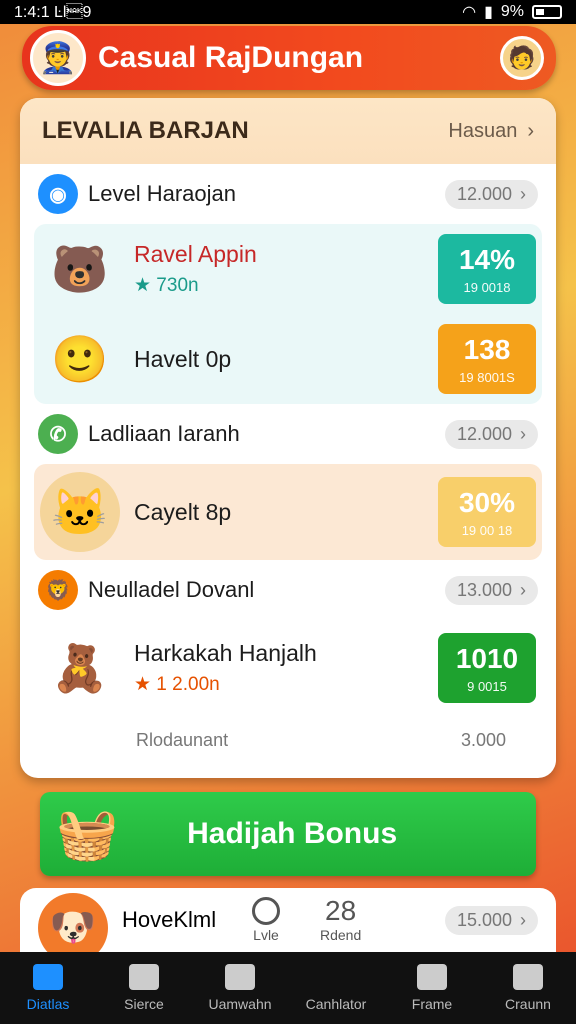  Describe the element at coordinates (58, 58) in the screenshot. I see `avatar: 👮` at that location.